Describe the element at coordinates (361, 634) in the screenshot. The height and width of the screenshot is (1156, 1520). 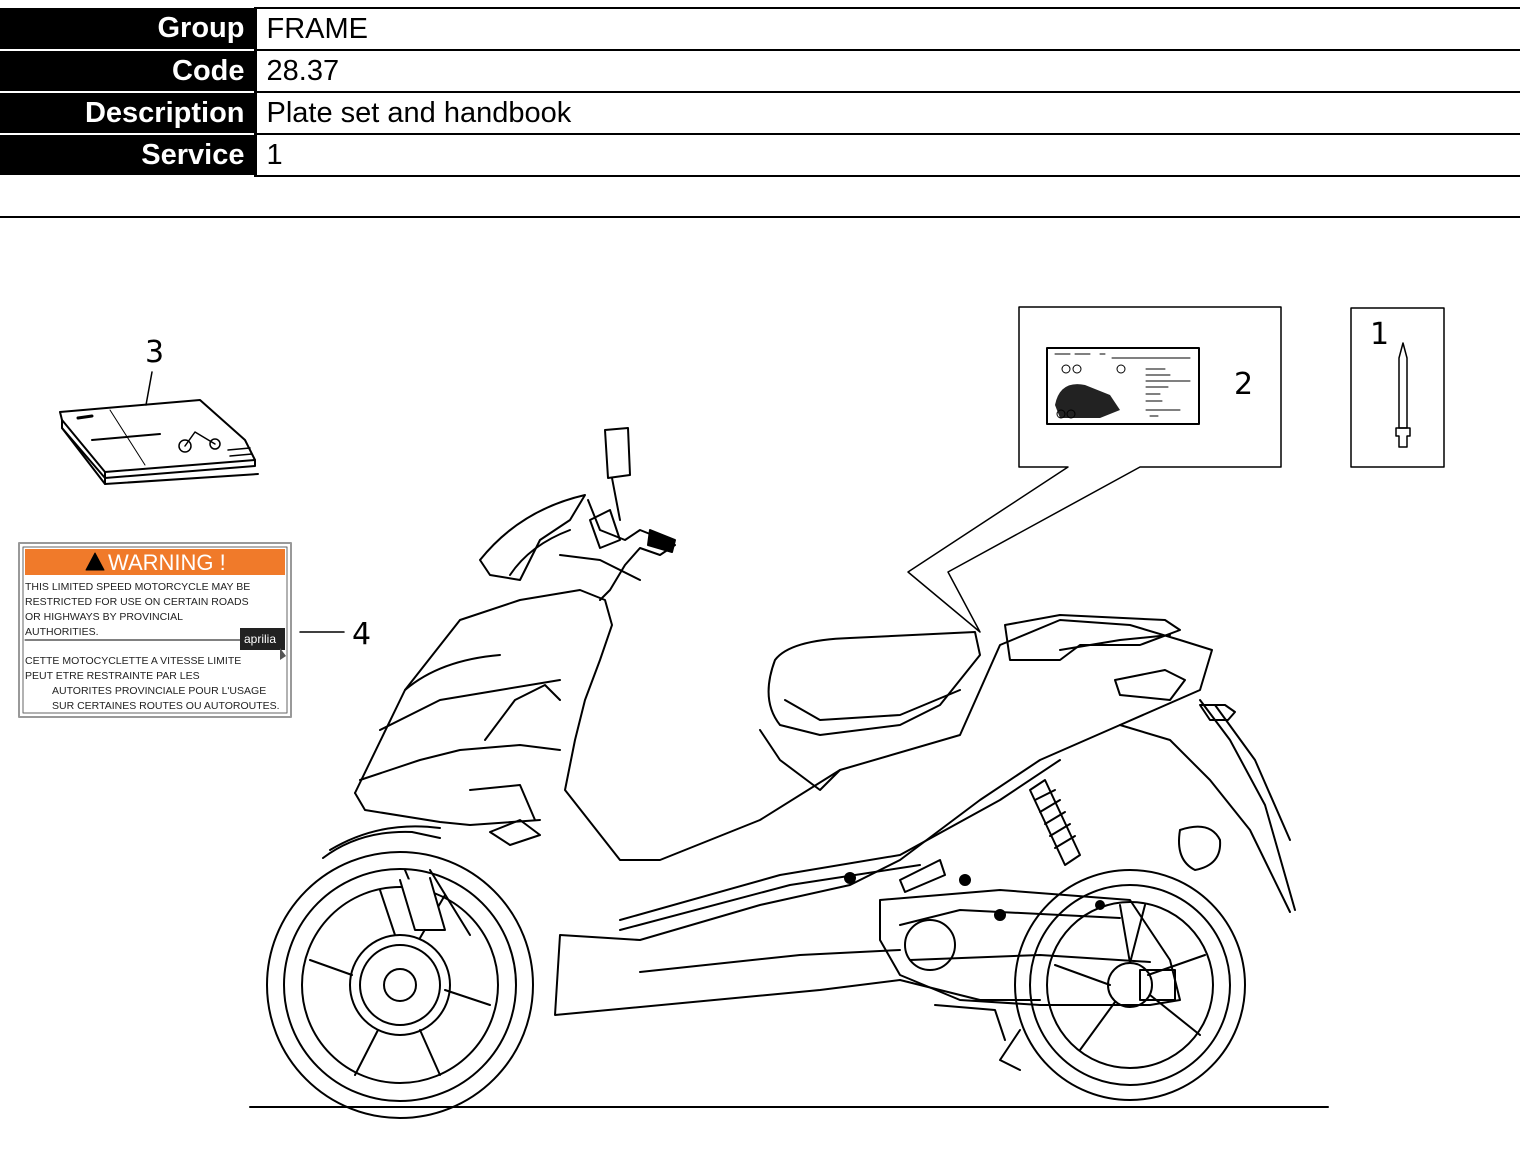
I see `callout-4: 4` at that location.